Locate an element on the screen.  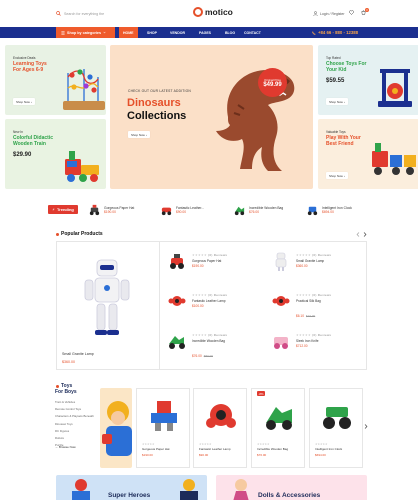
toy-card: -8% ★★★★★ Incredible Wooden Bag $76.00 is located at coordinates (278, 428).